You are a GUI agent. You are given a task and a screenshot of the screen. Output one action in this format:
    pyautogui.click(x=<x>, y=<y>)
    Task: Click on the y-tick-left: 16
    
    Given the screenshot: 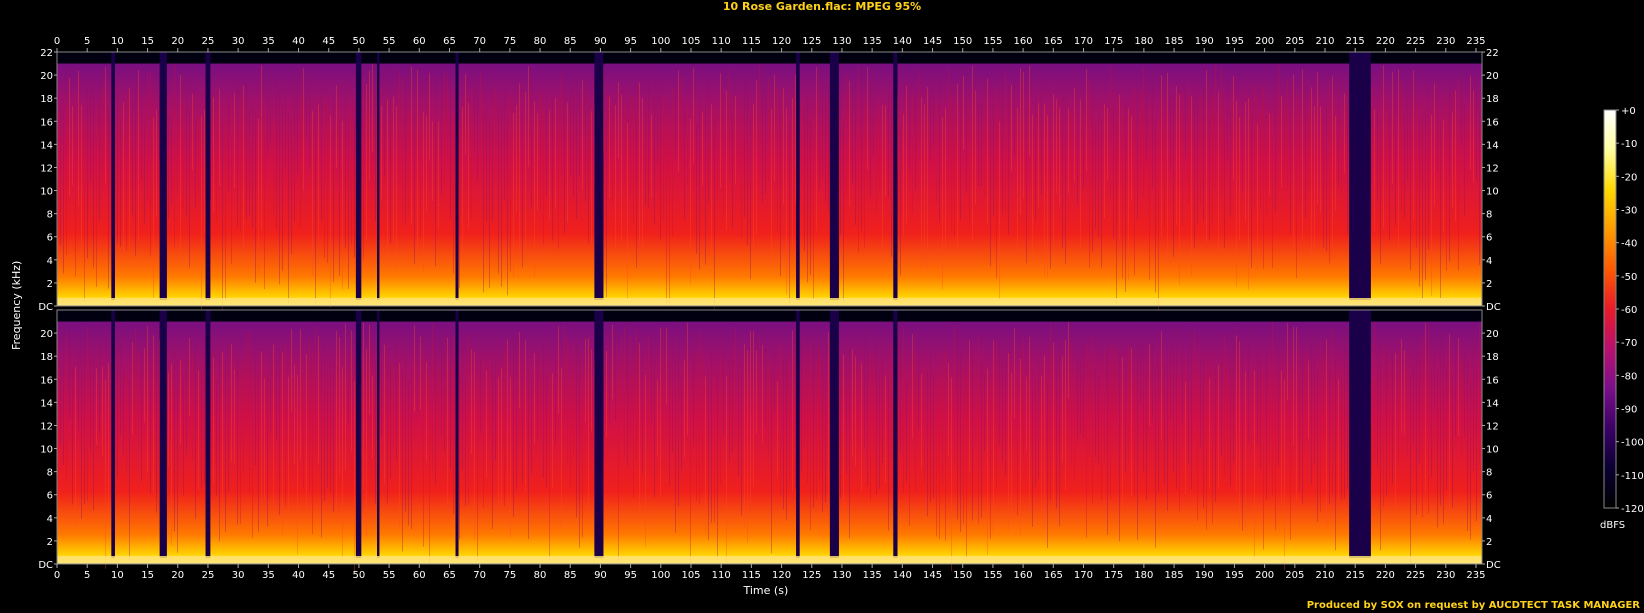 What is the action you would take?
    pyautogui.click(x=46, y=380)
    